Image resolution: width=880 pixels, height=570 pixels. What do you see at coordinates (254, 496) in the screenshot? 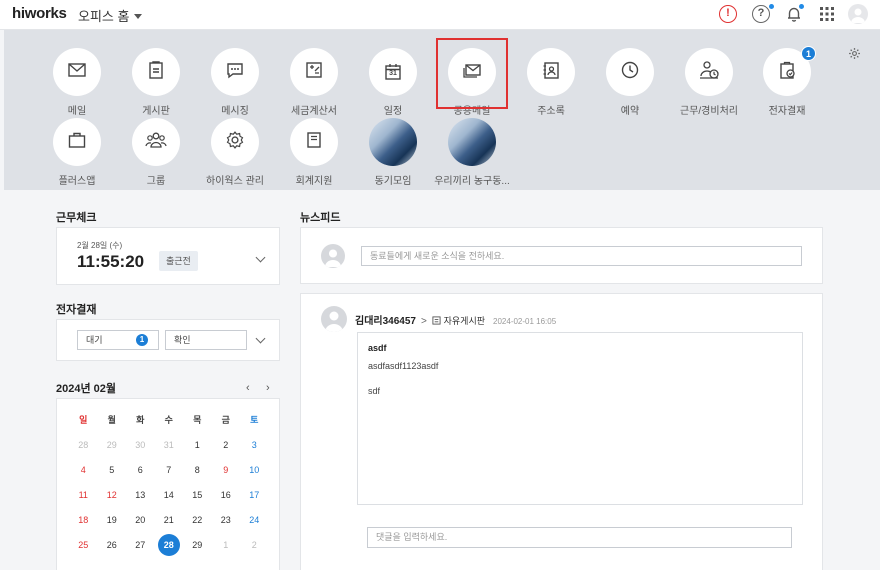
I see `calendar-day: 17` at bounding box center [254, 496].